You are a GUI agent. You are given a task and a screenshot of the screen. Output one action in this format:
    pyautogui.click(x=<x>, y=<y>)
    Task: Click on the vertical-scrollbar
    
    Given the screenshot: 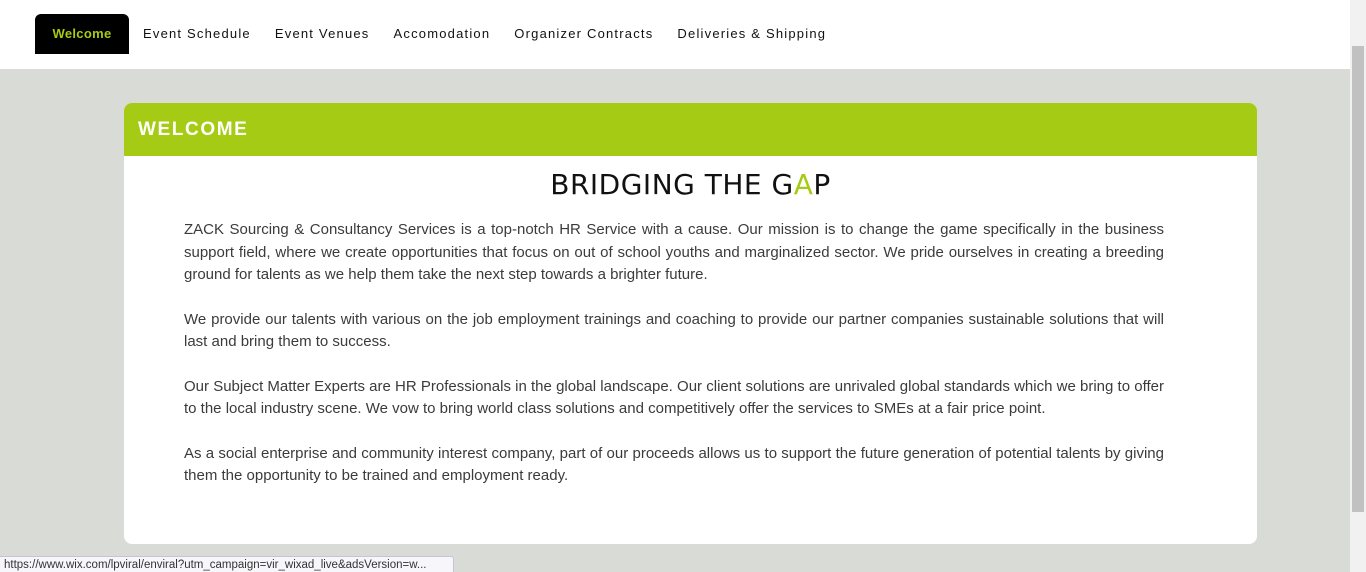 What is the action you would take?
    pyautogui.click(x=1358, y=286)
    